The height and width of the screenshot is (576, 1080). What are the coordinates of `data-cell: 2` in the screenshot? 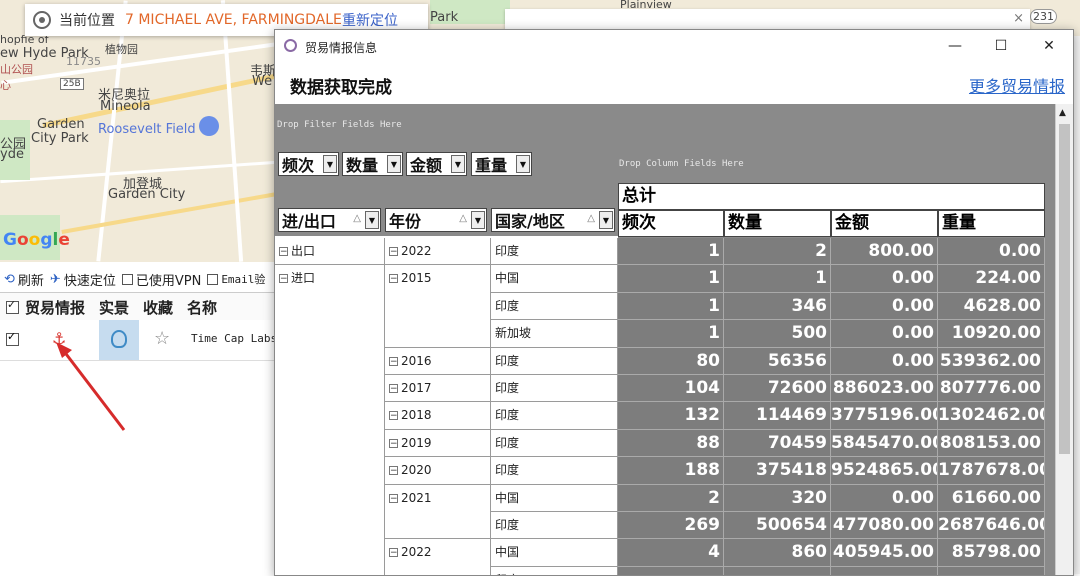 It's located at (777, 252).